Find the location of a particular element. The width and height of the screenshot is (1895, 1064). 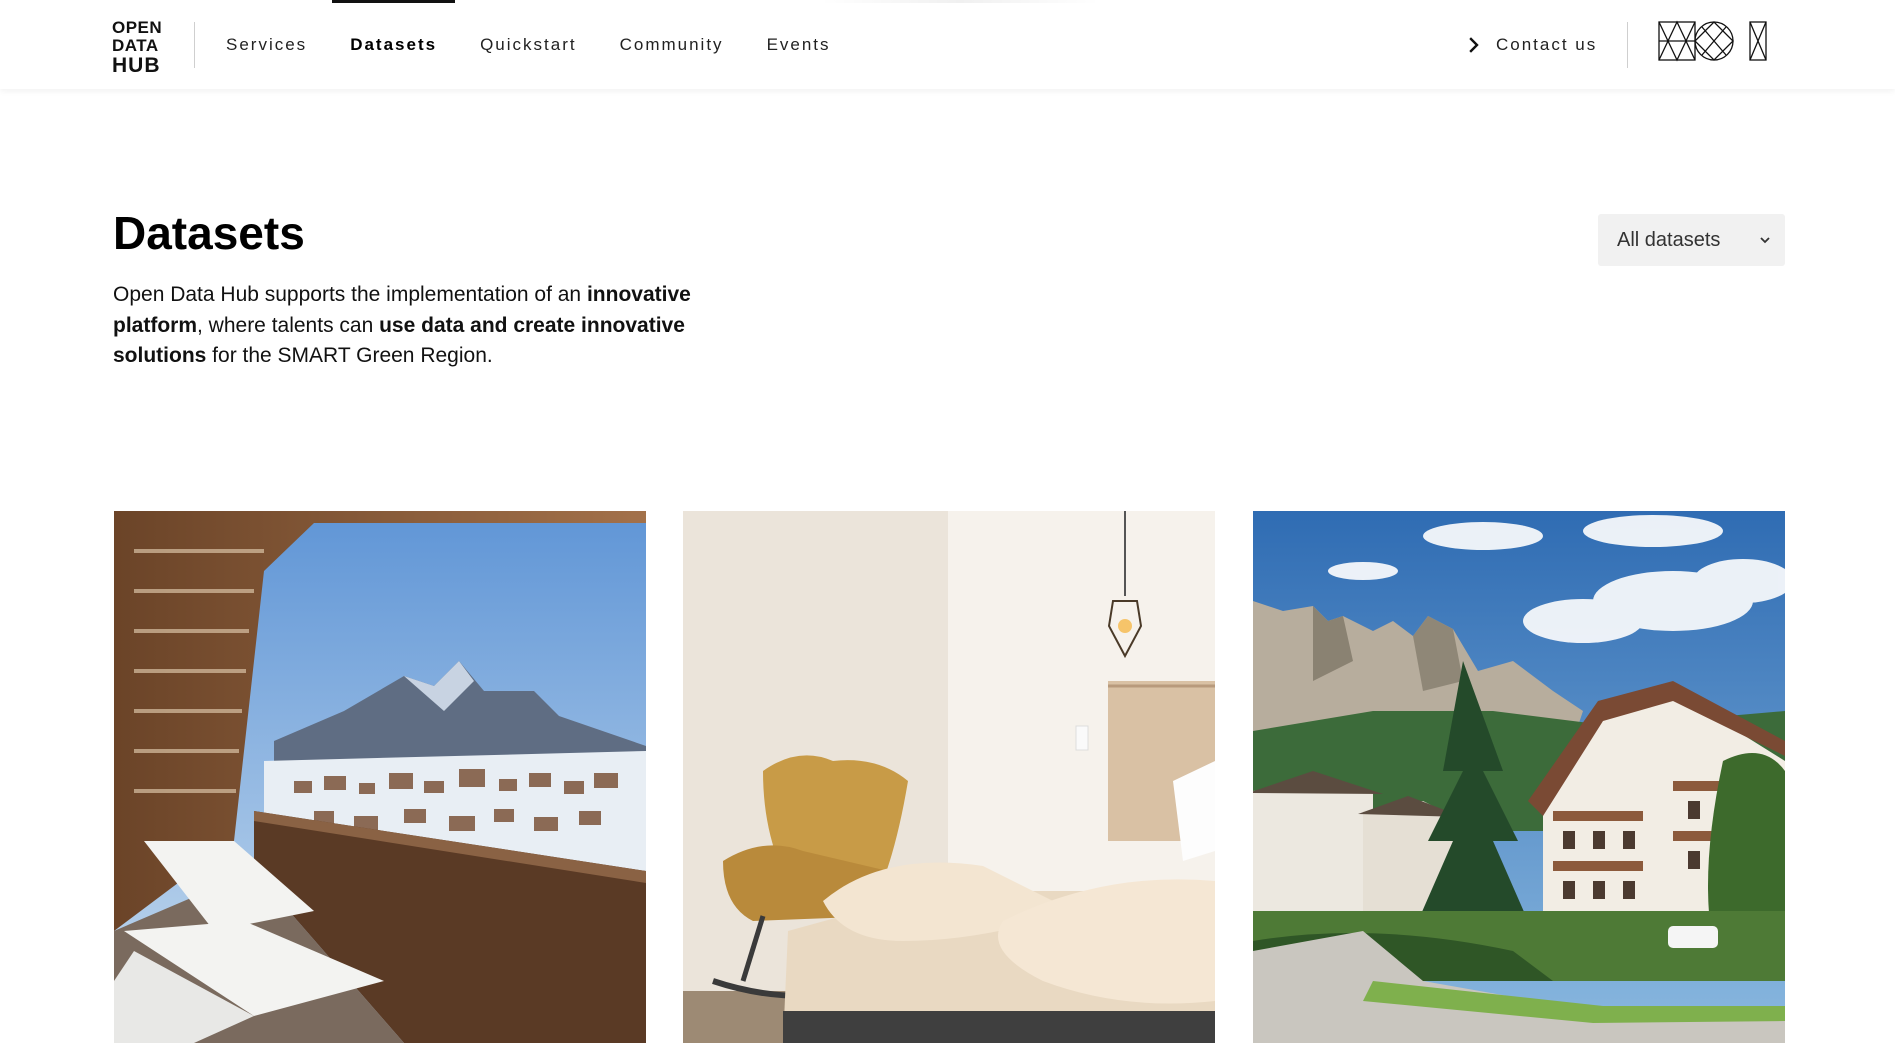

noi-techpark-logo-icon is located at coordinates (1713, 46).